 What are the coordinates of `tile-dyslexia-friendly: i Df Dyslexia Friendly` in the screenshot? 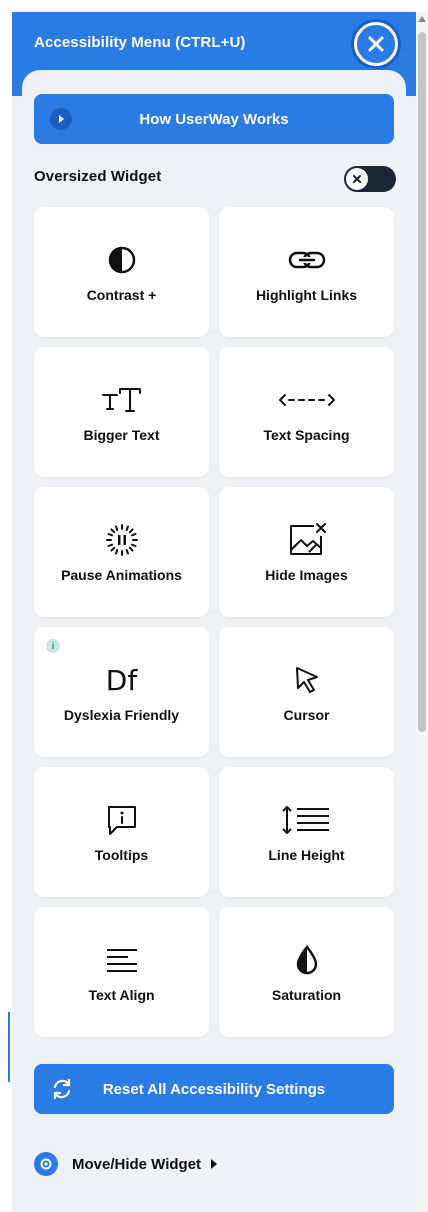 It's located at (121, 692).